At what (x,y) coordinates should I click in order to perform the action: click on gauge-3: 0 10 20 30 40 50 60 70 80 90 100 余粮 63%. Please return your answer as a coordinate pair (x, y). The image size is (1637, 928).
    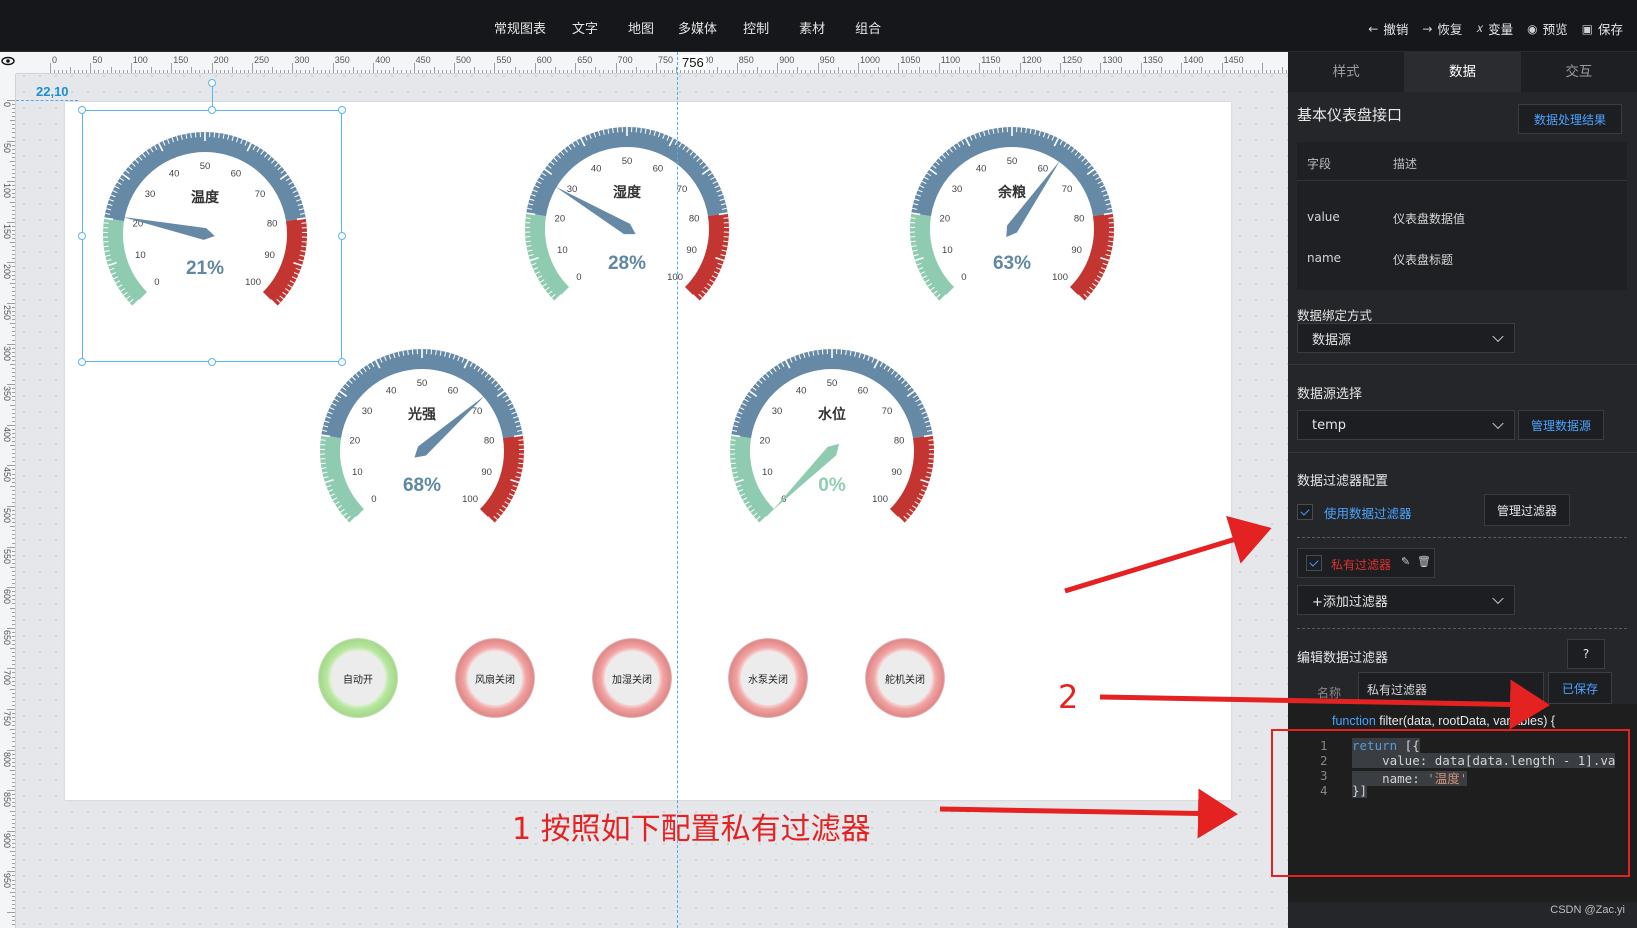
    Looking at the image, I should click on (1012, 217).